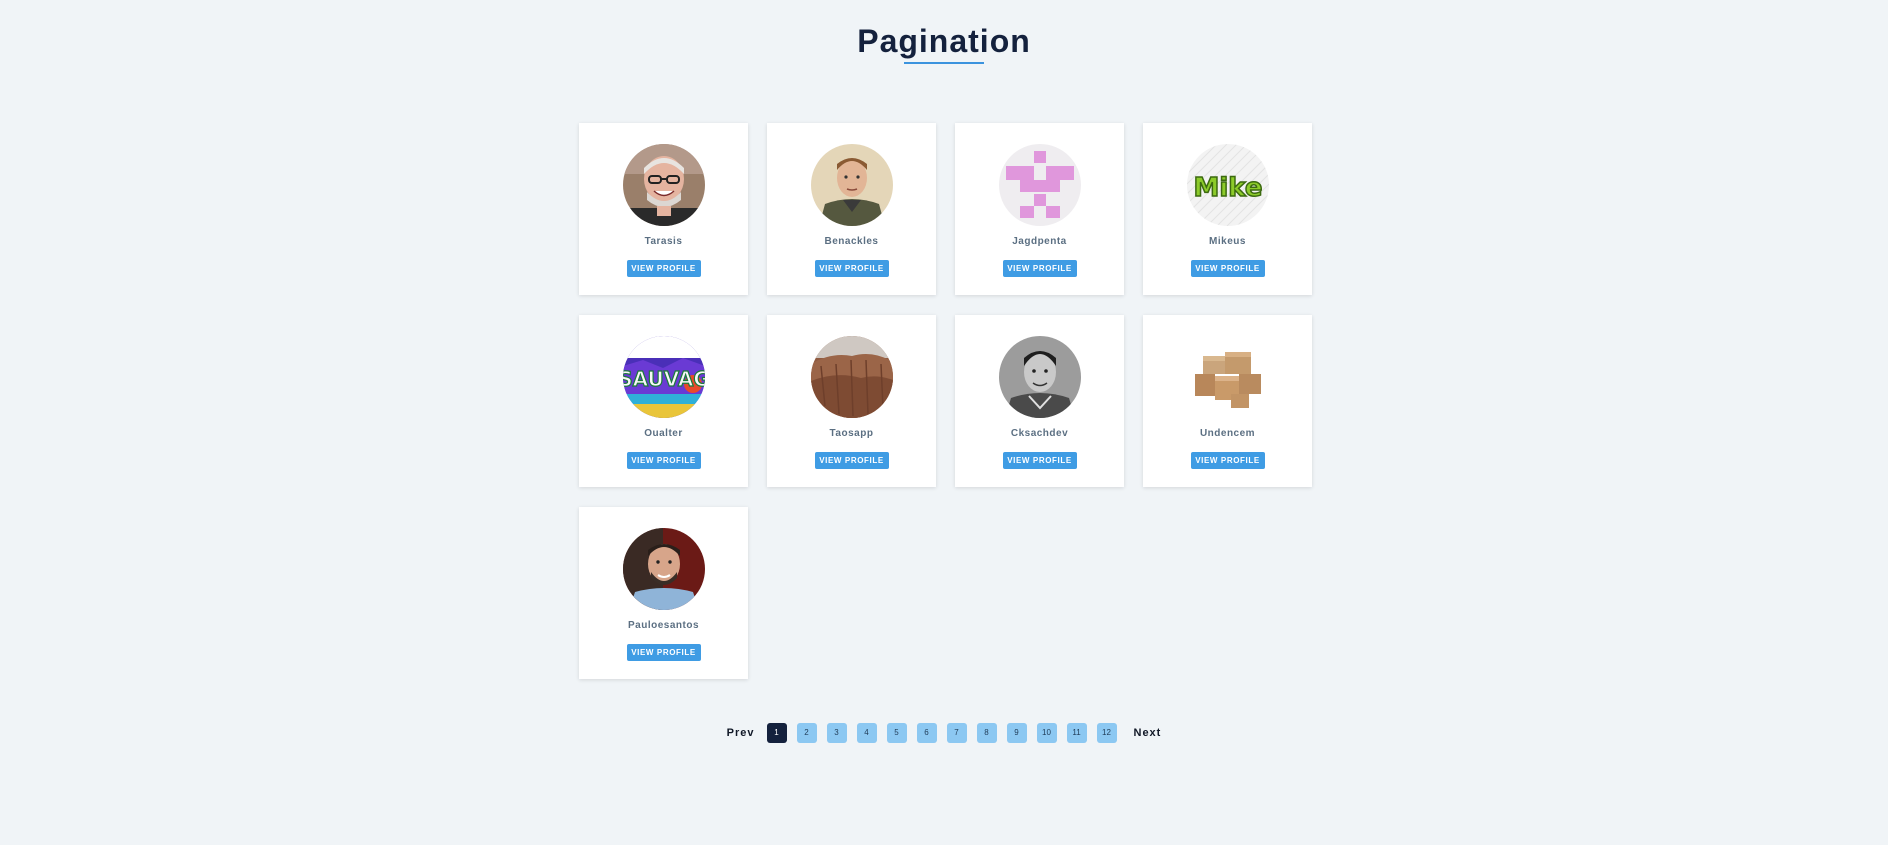  I want to click on avatar-image: Mike, so click(1227, 185).